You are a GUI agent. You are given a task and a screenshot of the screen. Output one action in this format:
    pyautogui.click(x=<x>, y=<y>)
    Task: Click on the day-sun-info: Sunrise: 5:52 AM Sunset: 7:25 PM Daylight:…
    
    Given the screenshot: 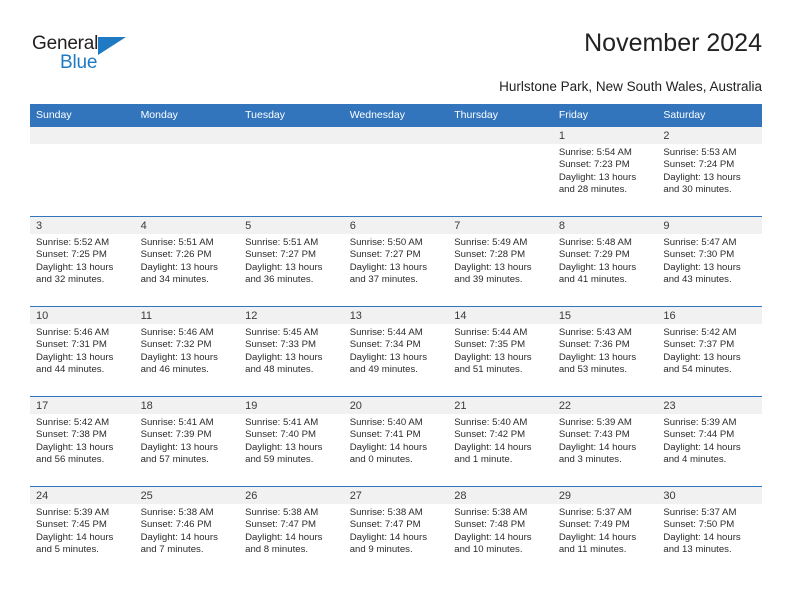 What is the action you would take?
    pyautogui.click(x=82, y=260)
    